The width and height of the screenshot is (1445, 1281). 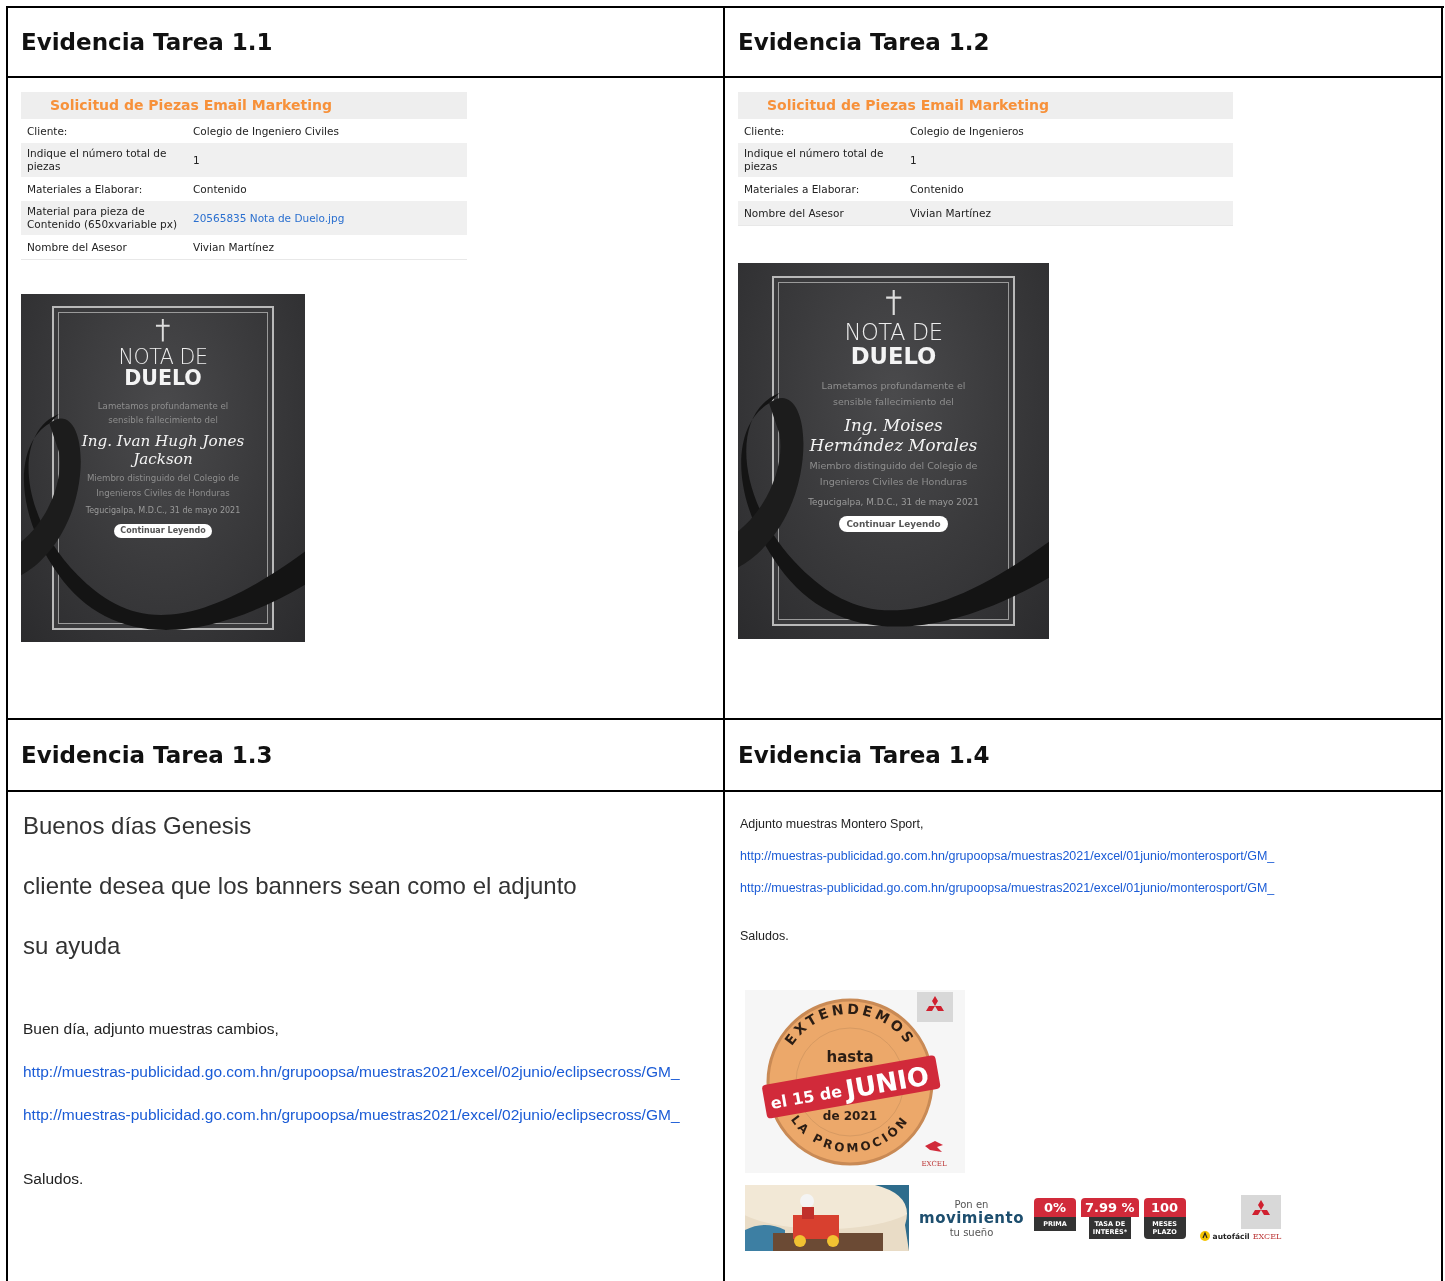 What do you see at coordinates (864, 42) in the screenshot?
I see `section-heading: Evidencia Tarea 1.2` at bounding box center [864, 42].